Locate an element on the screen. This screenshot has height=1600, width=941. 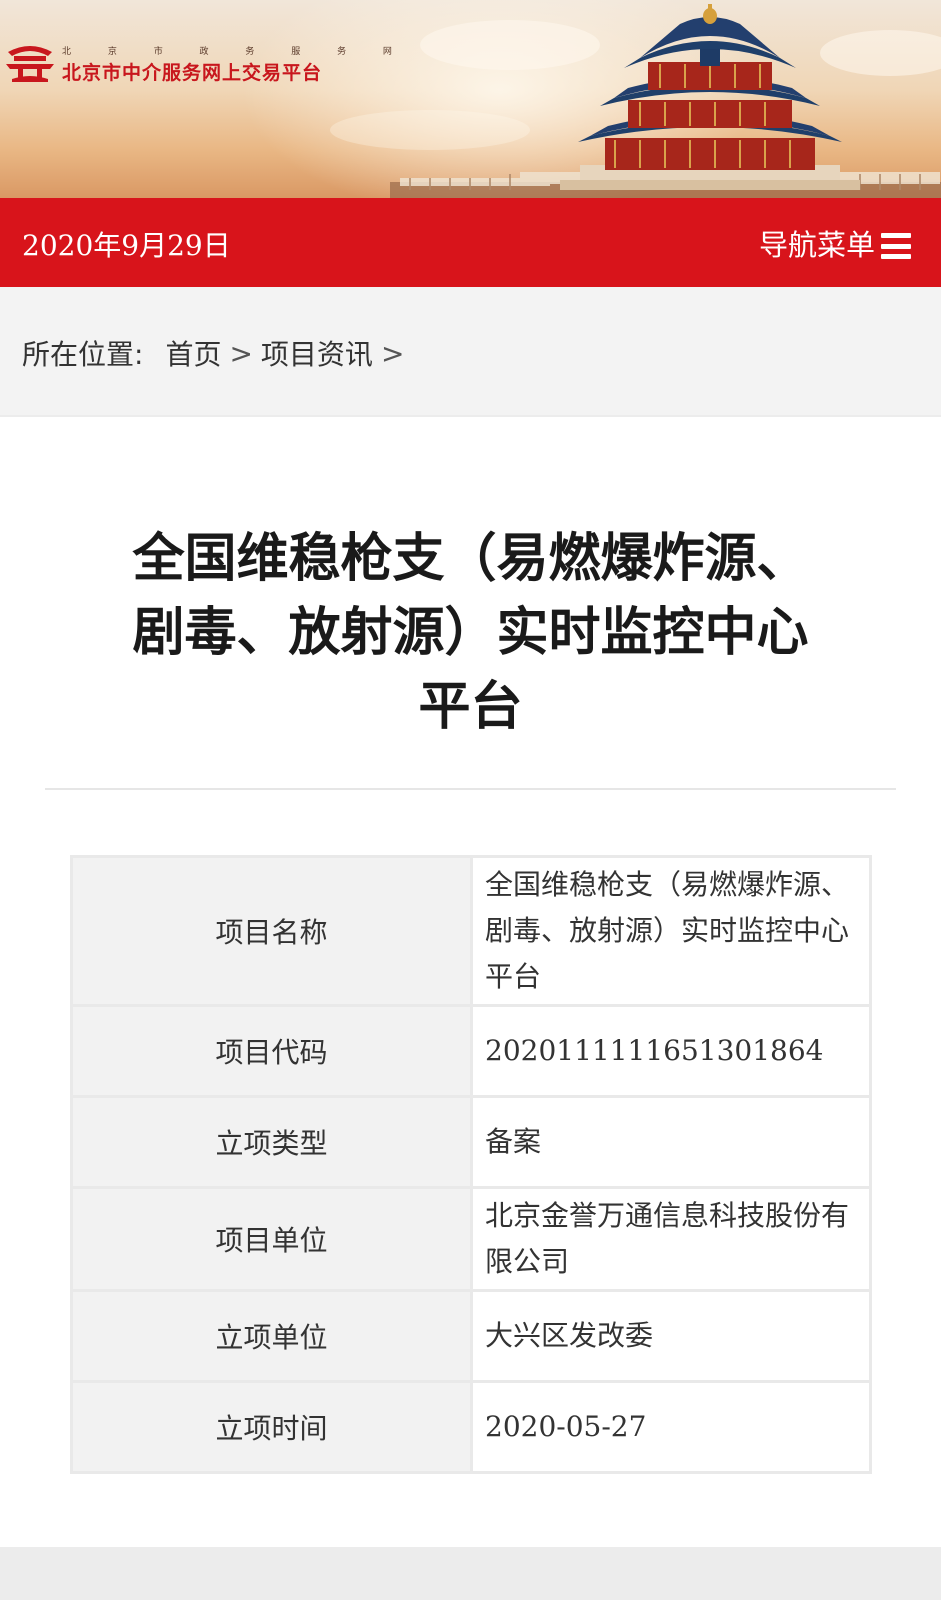
row-label: 立项单位 is located at coordinates (271, 1336).